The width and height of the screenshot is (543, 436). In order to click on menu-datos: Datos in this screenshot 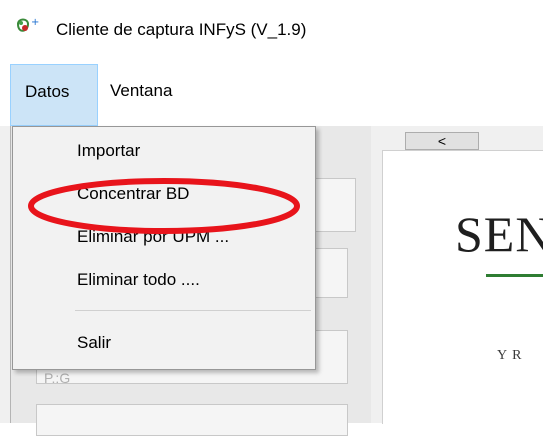, I will do `click(54, 95)`.